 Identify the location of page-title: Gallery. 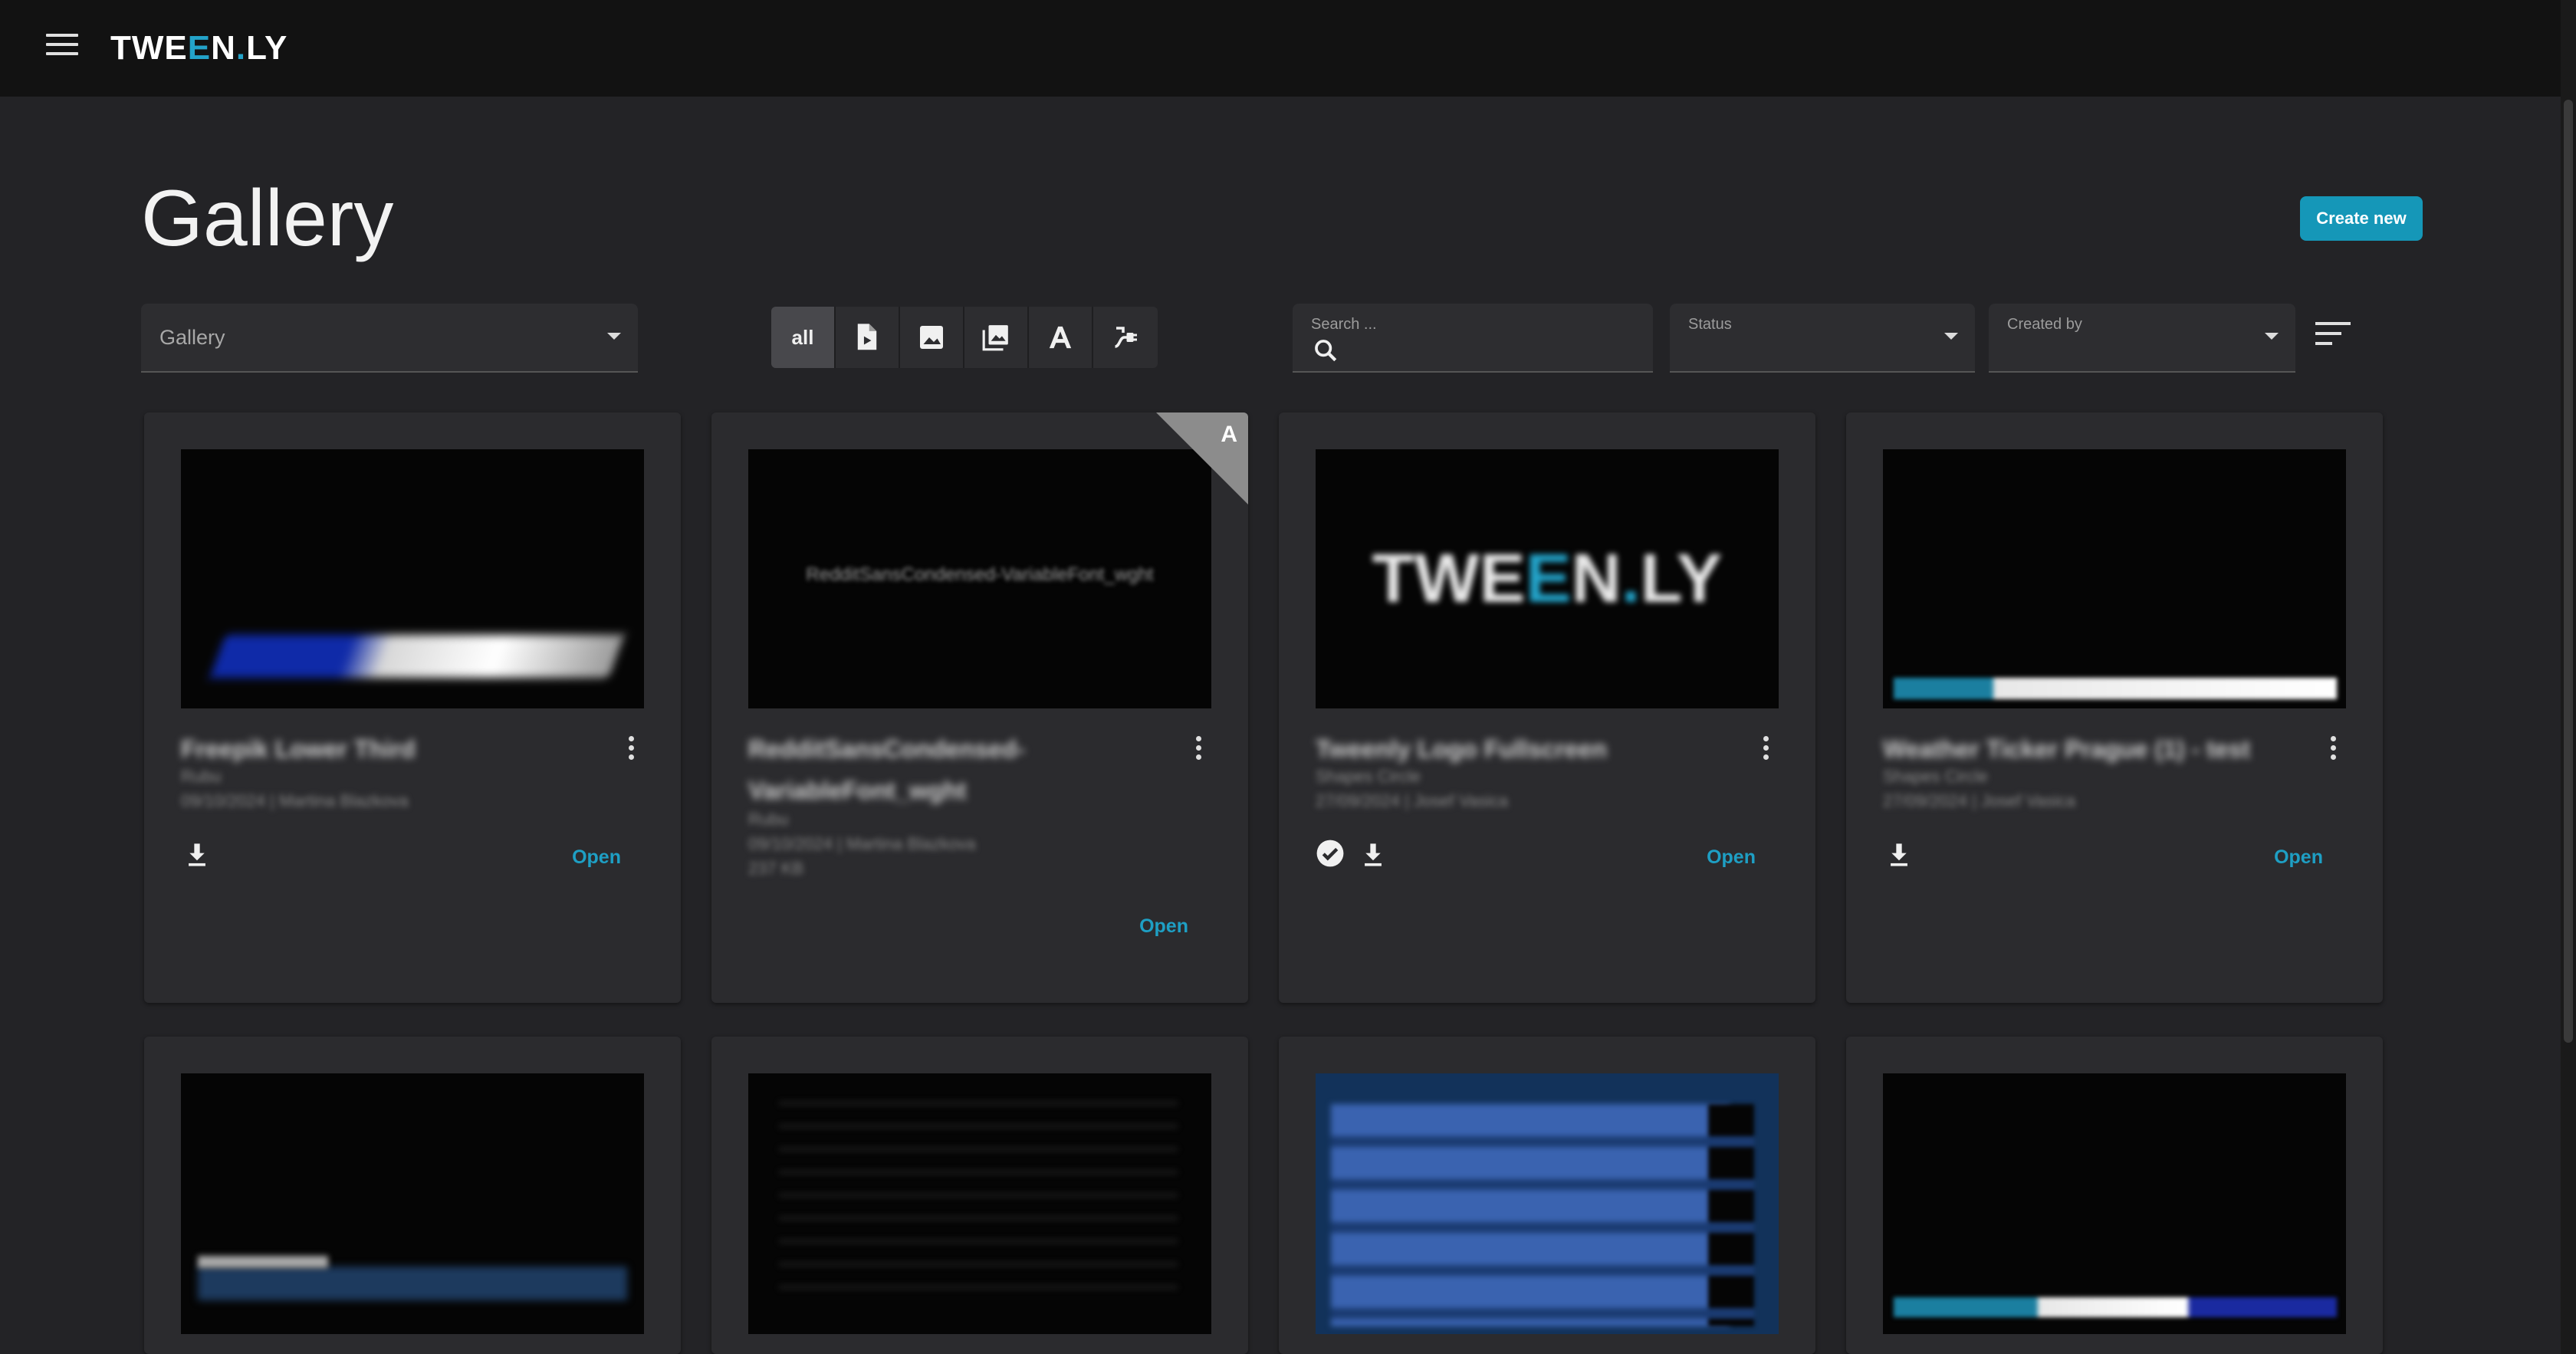
(267, 218).